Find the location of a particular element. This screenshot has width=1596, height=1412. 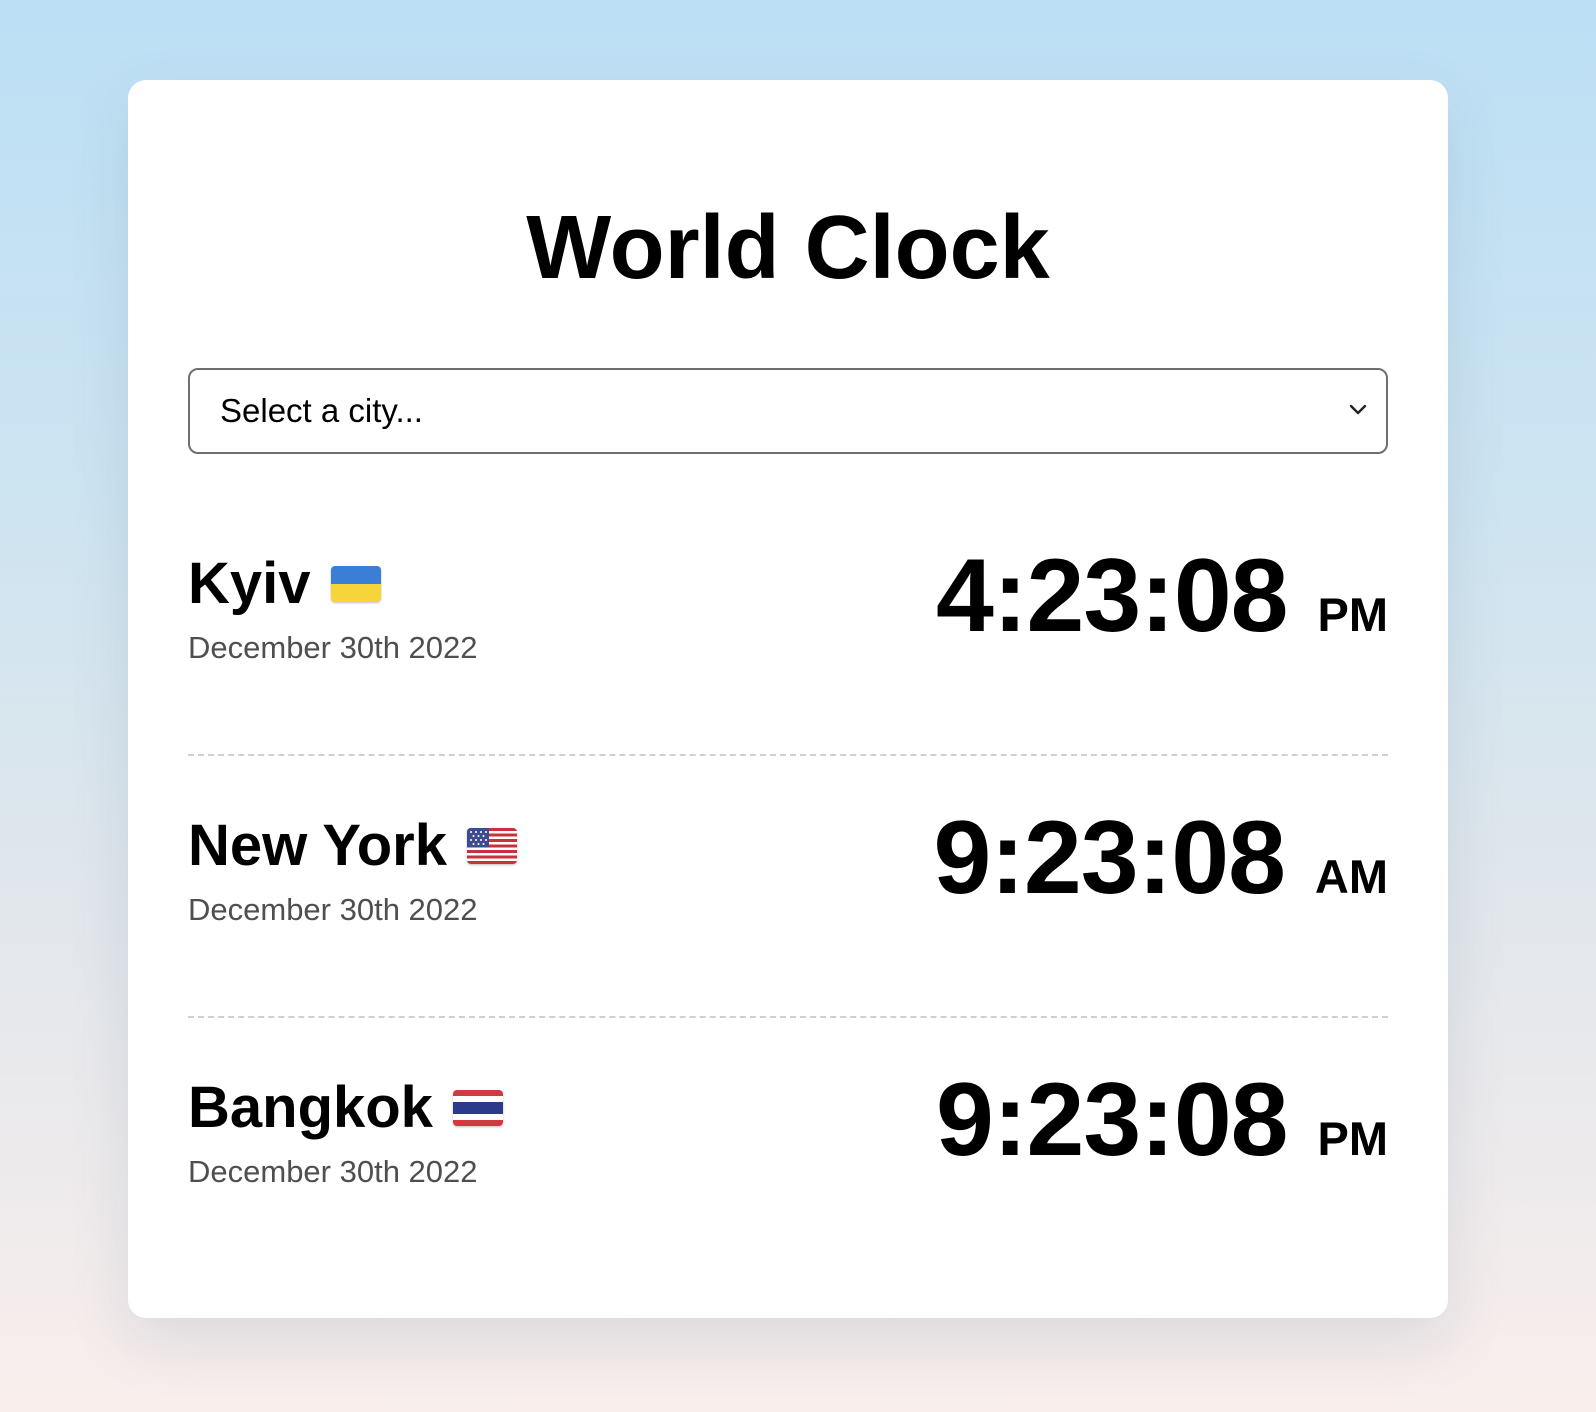

city-name: Kyiv is located at coordinates (249, 583).